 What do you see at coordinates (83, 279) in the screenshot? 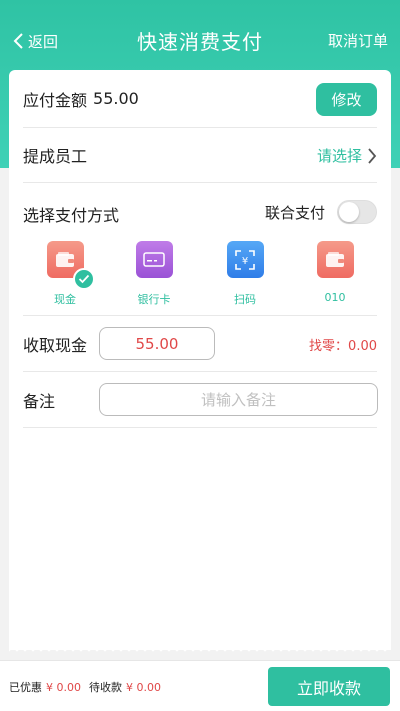
I see `check-icon` at bounding box center [83, 279].